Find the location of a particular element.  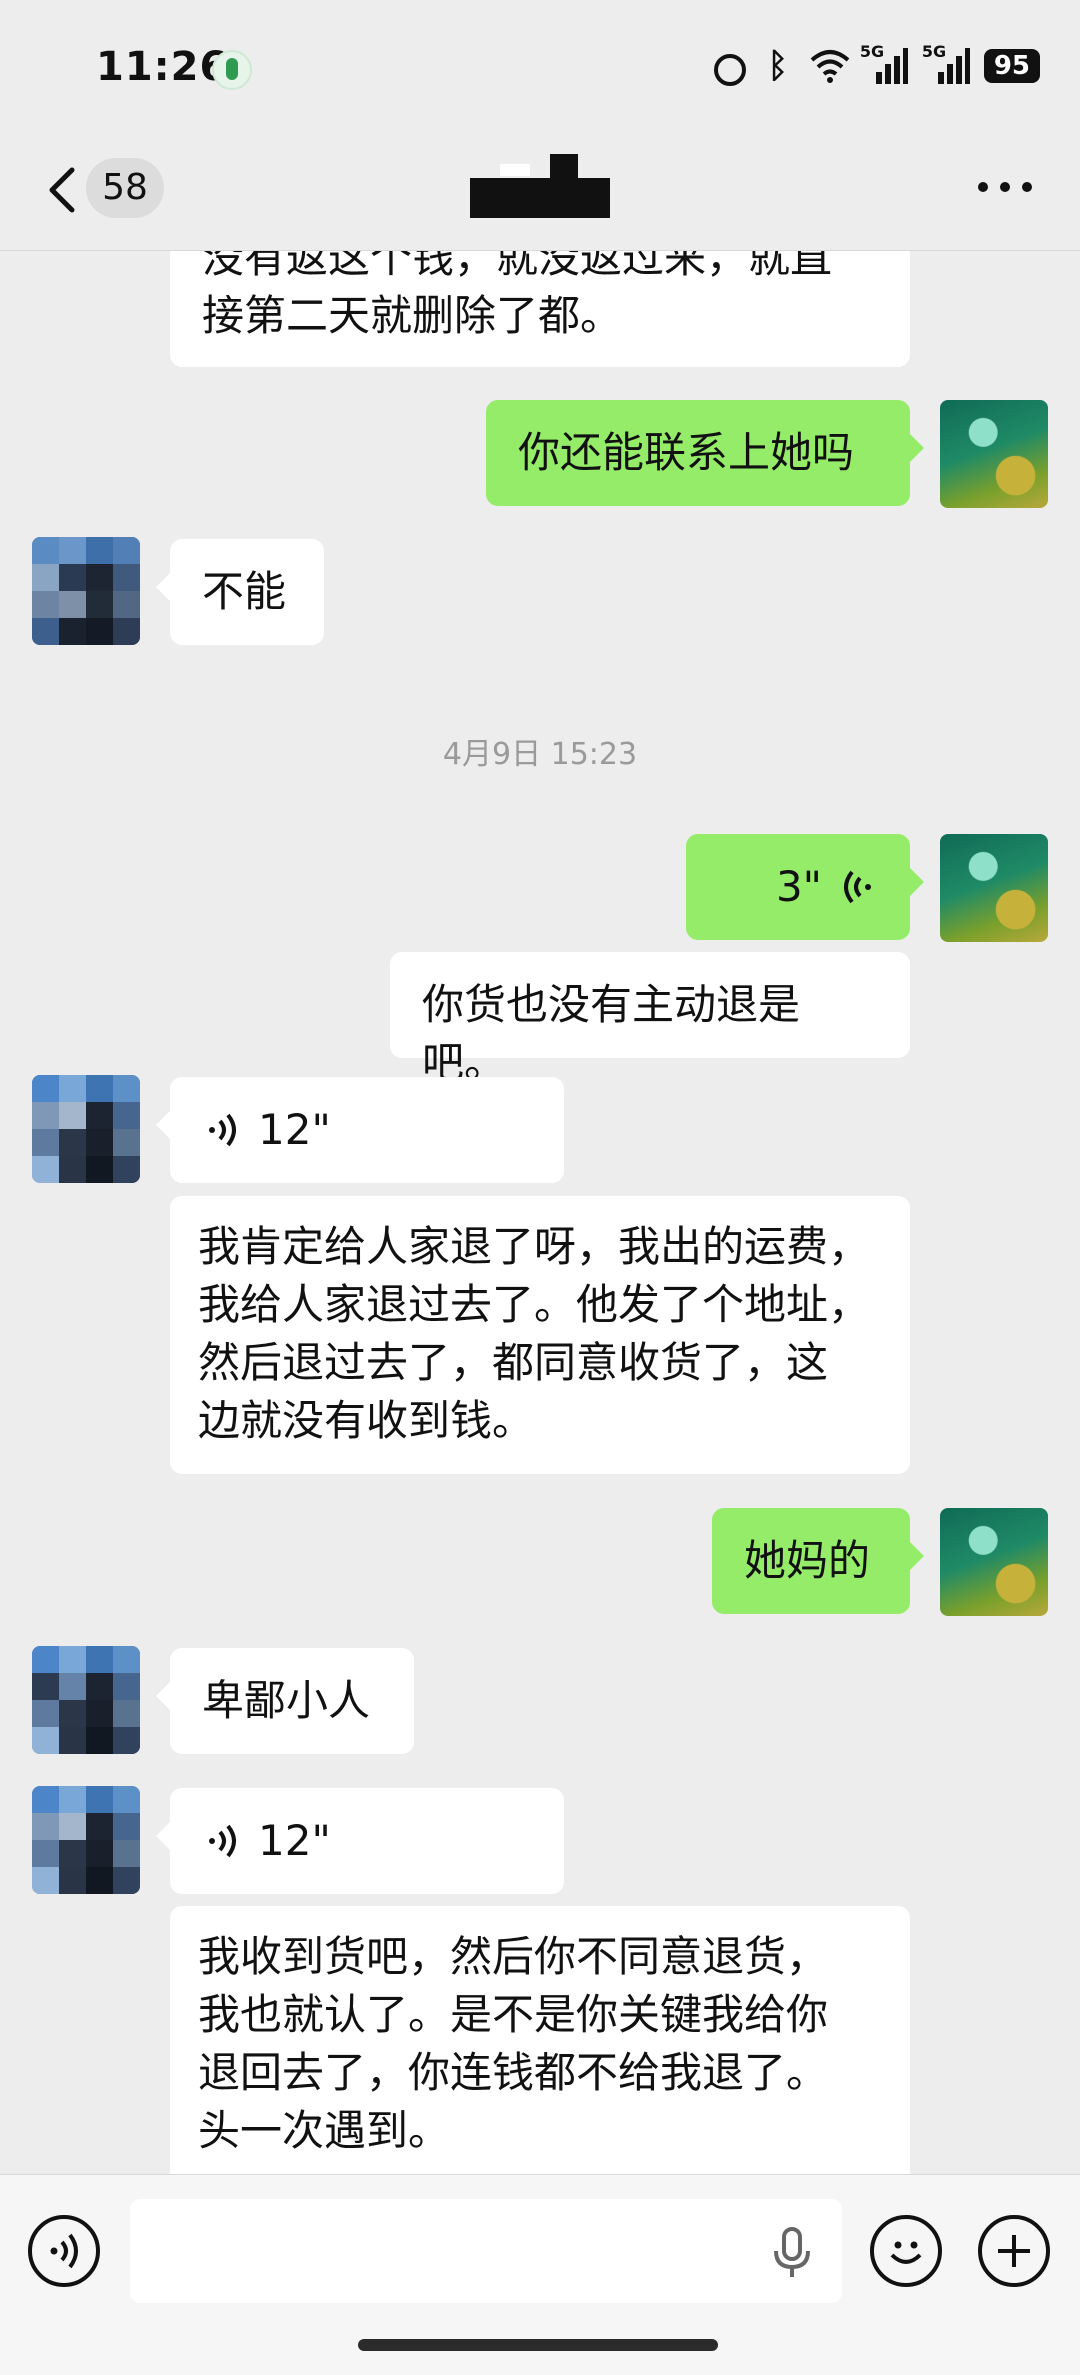

outgoing-message: 你还能联系上她吗 is located at coordinates (705, 453).